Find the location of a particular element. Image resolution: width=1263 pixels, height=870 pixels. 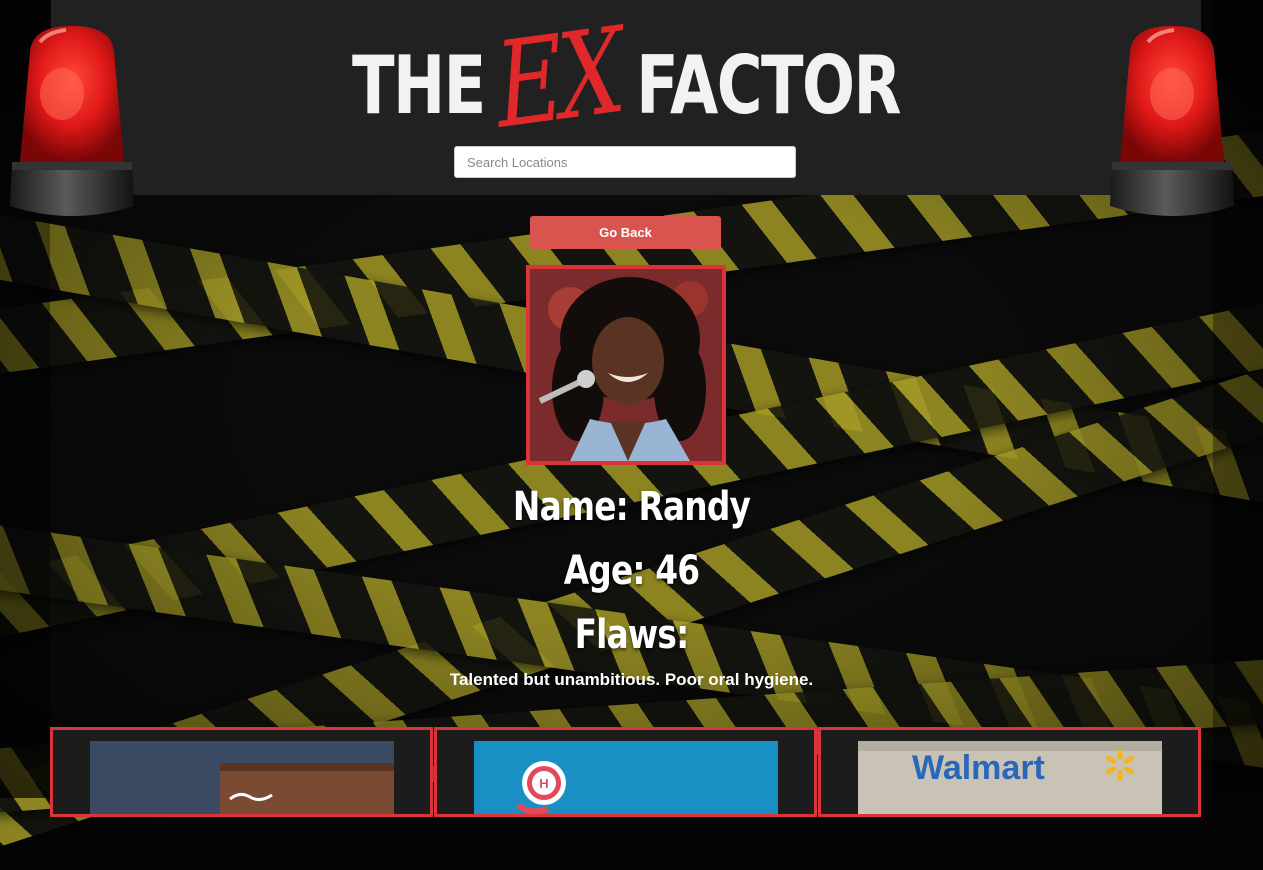

location-card: Walmart is located at coordinates (1009, 772).